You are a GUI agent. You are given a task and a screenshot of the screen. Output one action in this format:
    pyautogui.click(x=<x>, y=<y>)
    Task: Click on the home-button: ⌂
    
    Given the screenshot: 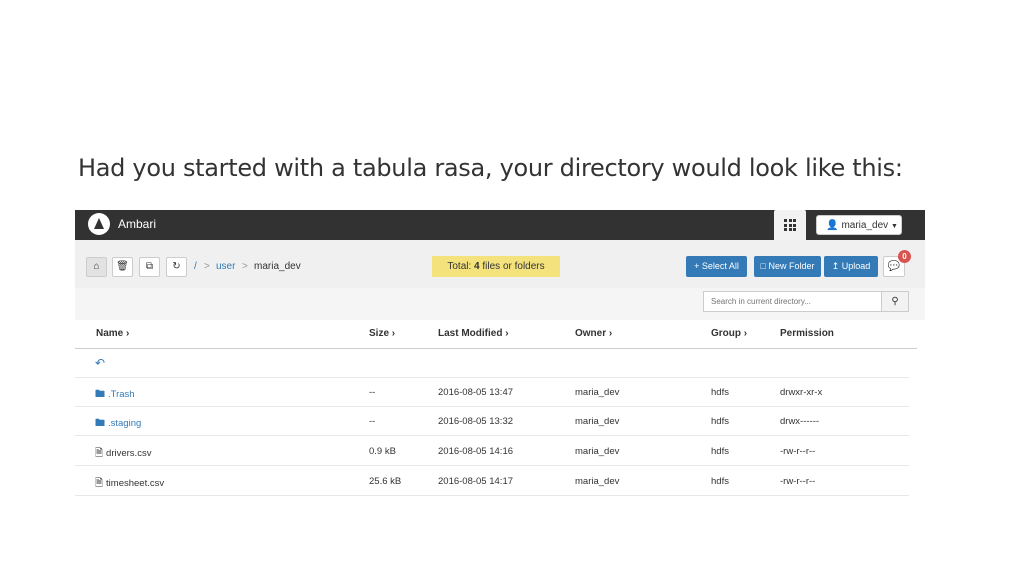 What is the action you would take?
    pyautogui.click(x=96, y=267)
    